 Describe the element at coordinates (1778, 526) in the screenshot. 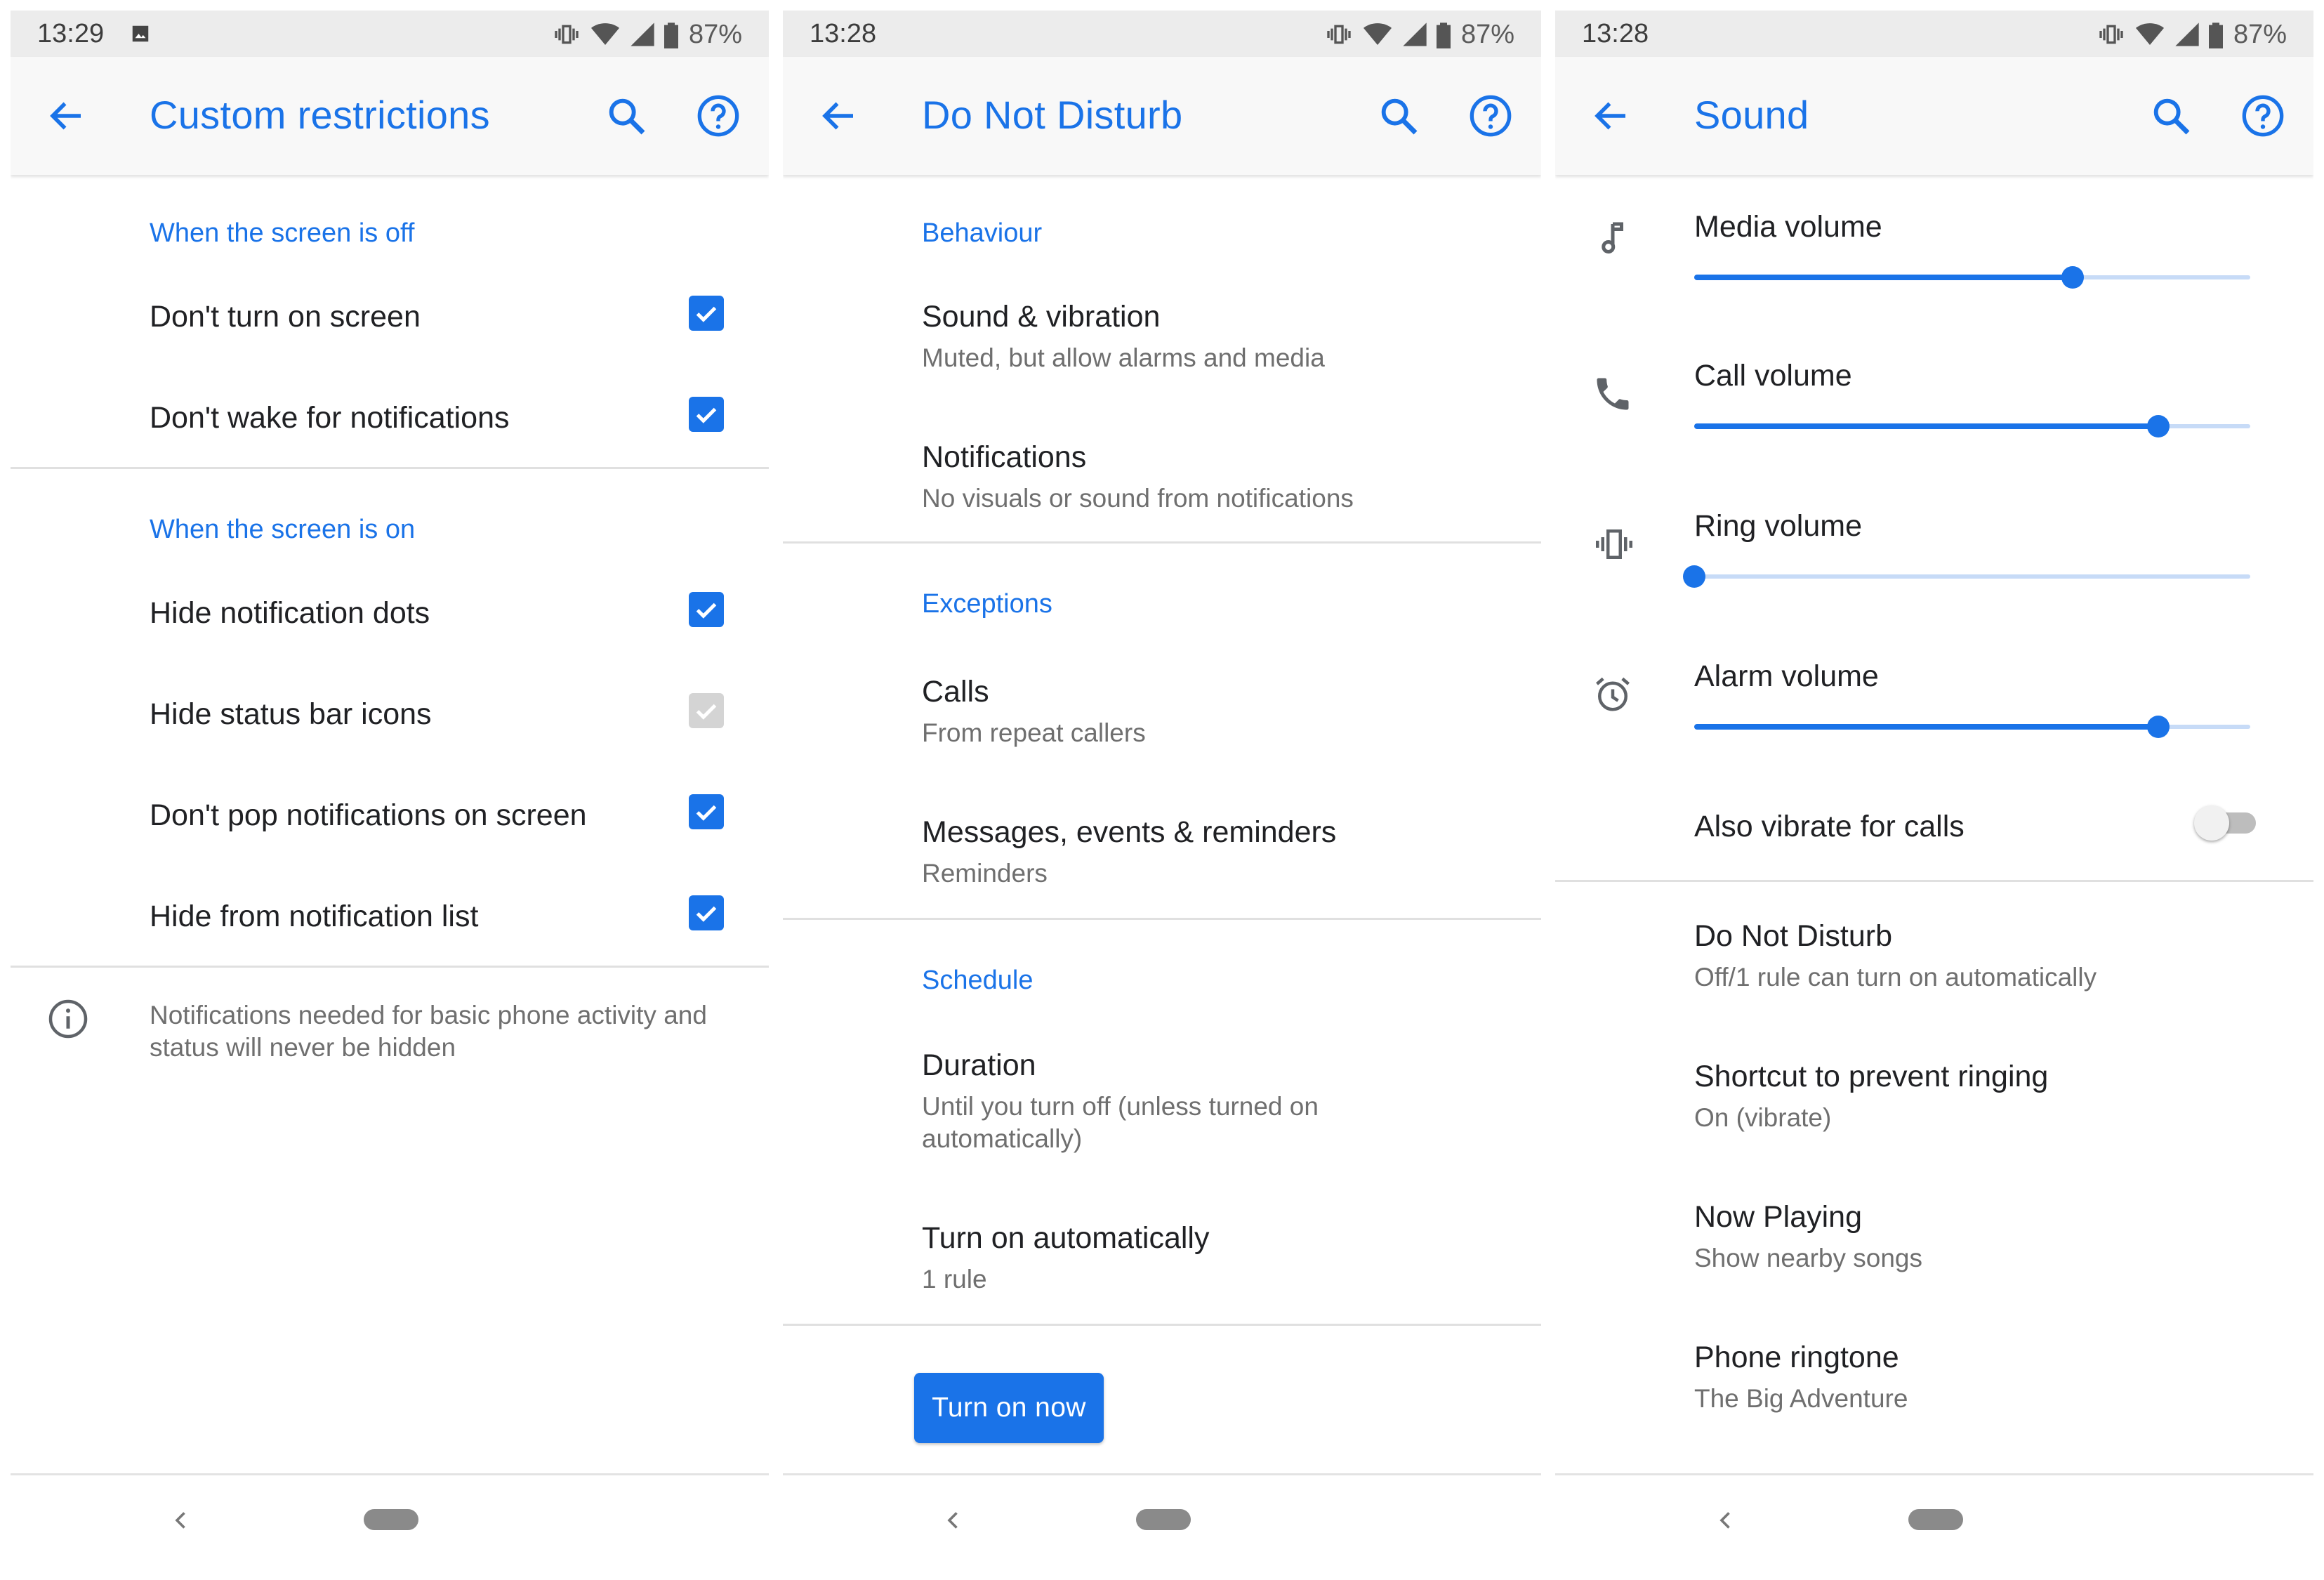

I see `ring-volume-label: Ring volume` at that location.